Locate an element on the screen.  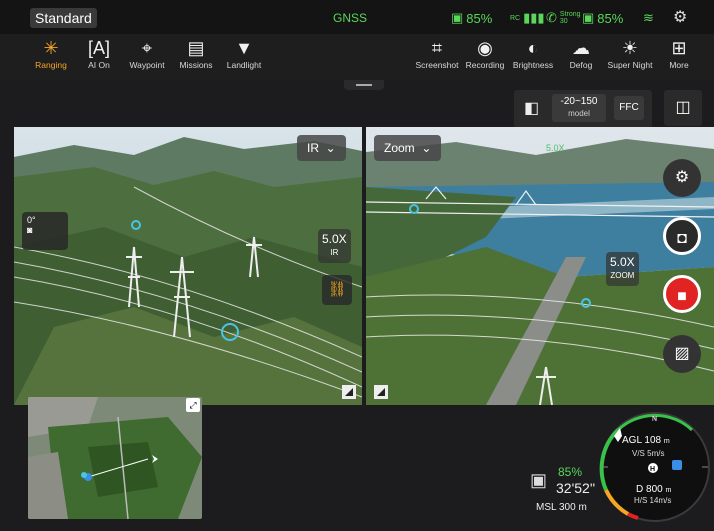
distance-unit: m is located at coordinates (668, 490).